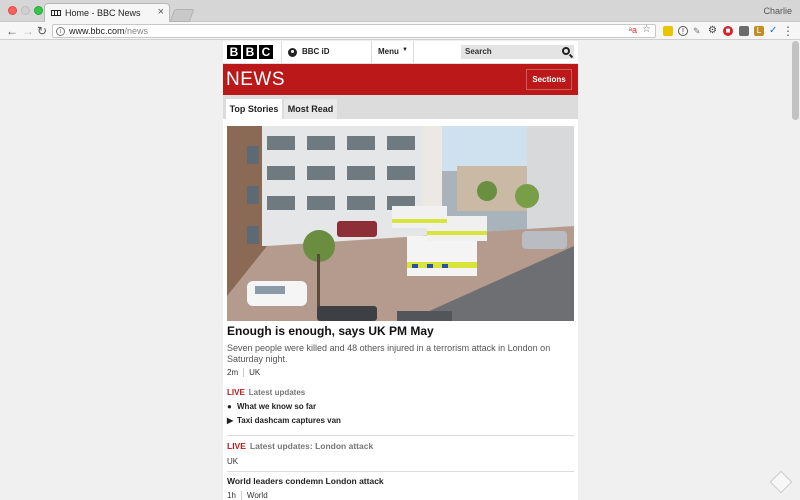  I want to click on extension-abp-icon: ■, so click(728, 31).